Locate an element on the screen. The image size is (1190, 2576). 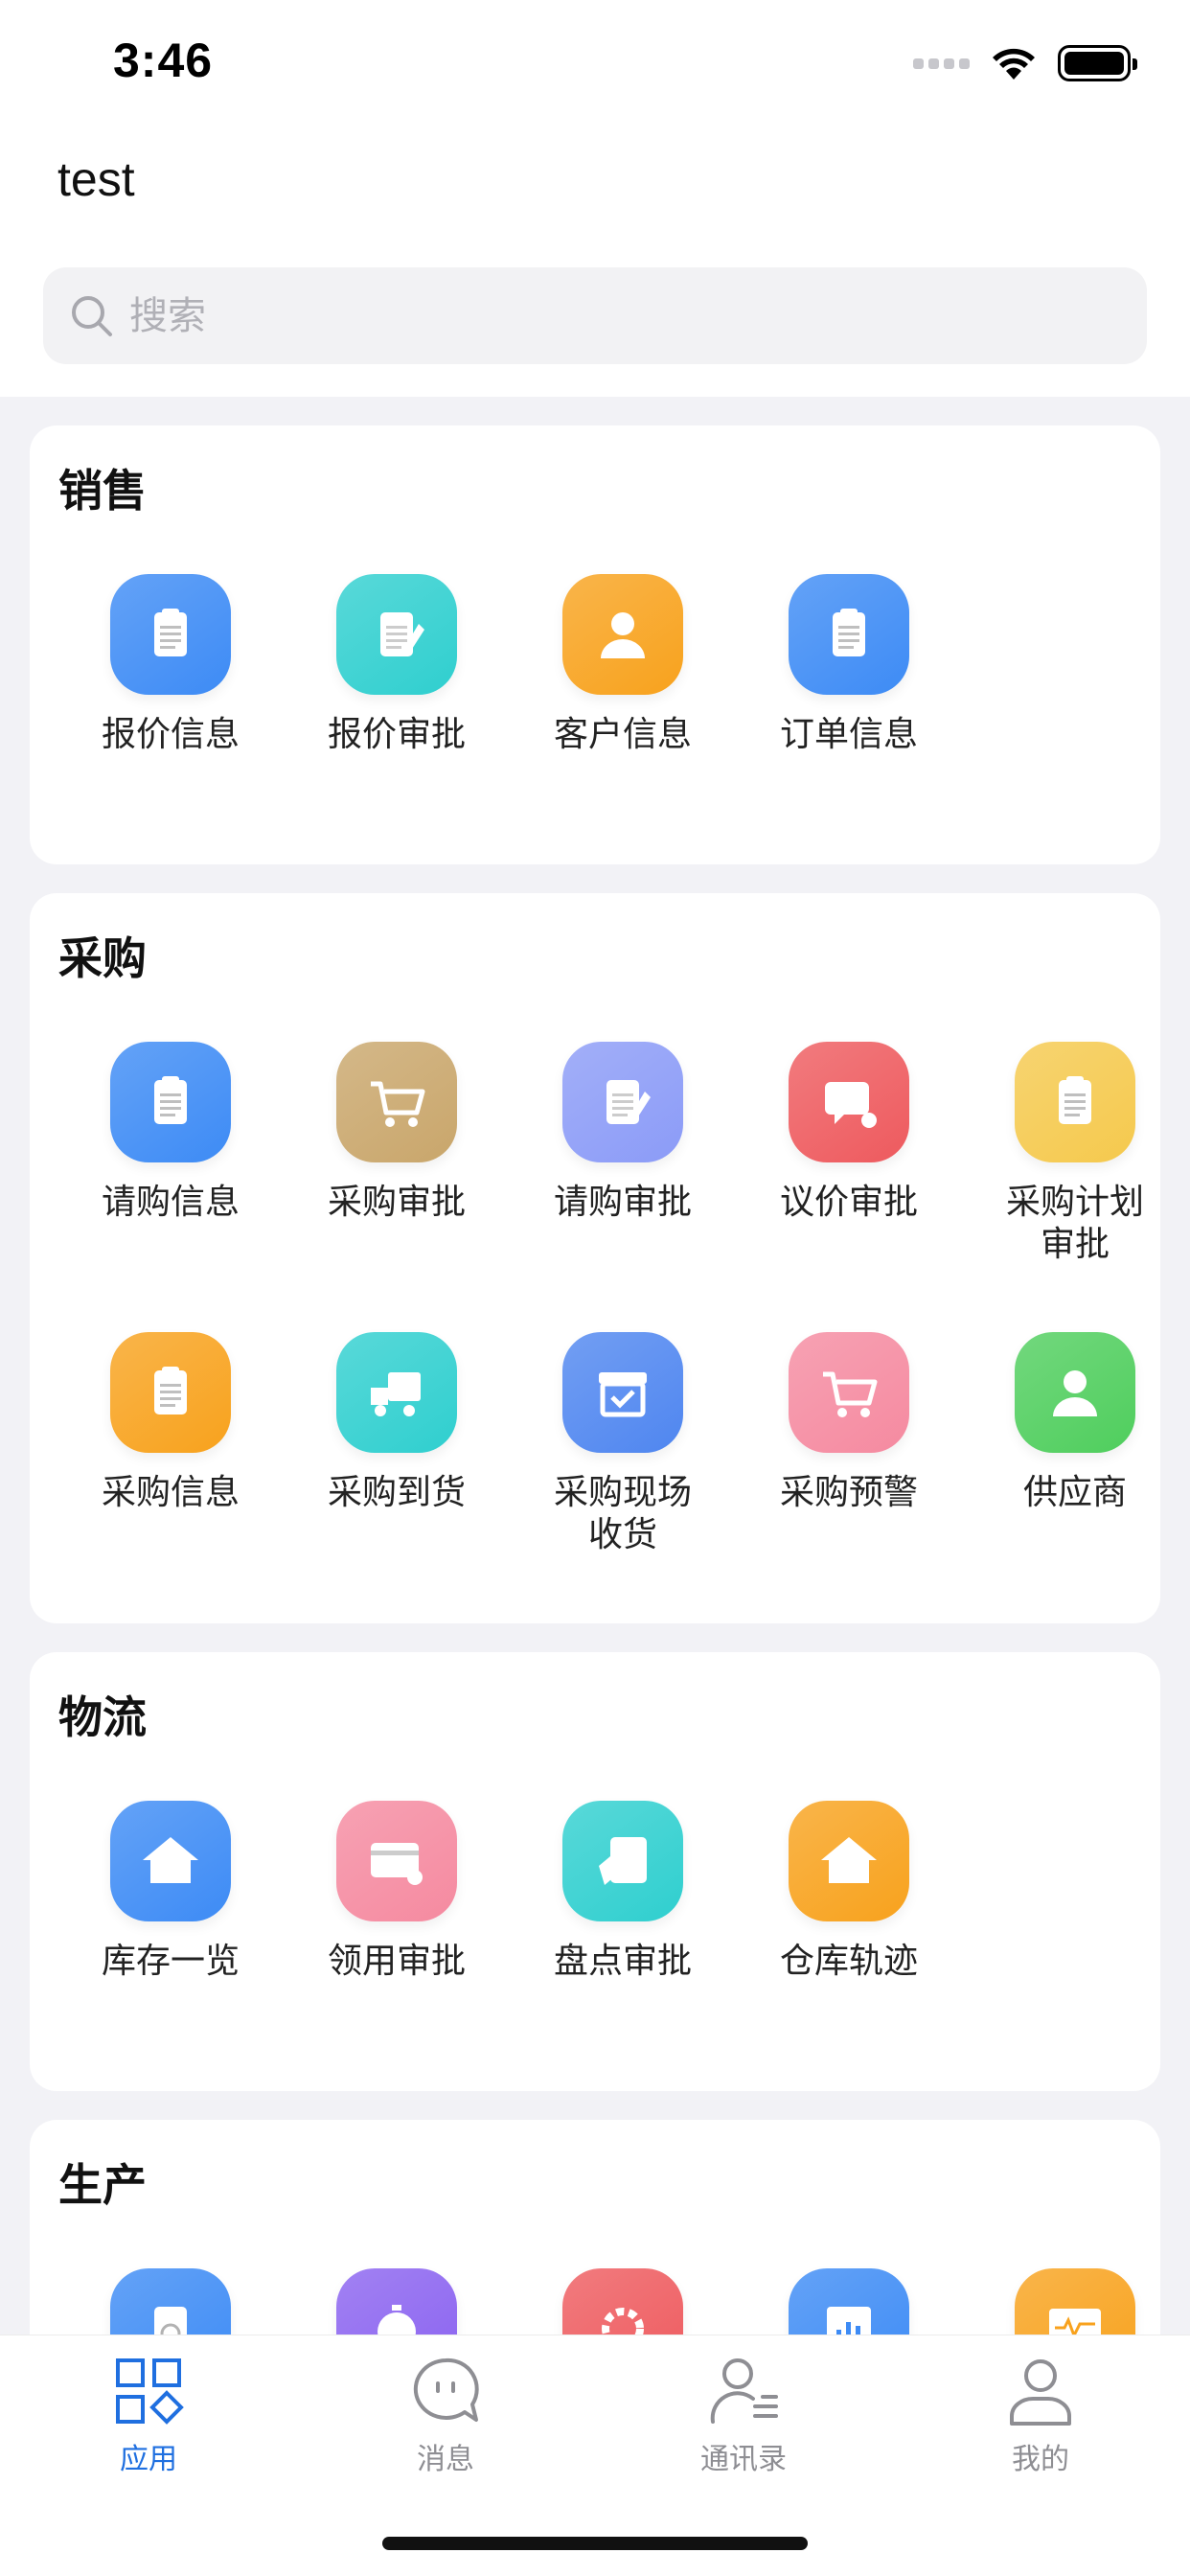
bargain-icon is located at coordinates (849, 1102).